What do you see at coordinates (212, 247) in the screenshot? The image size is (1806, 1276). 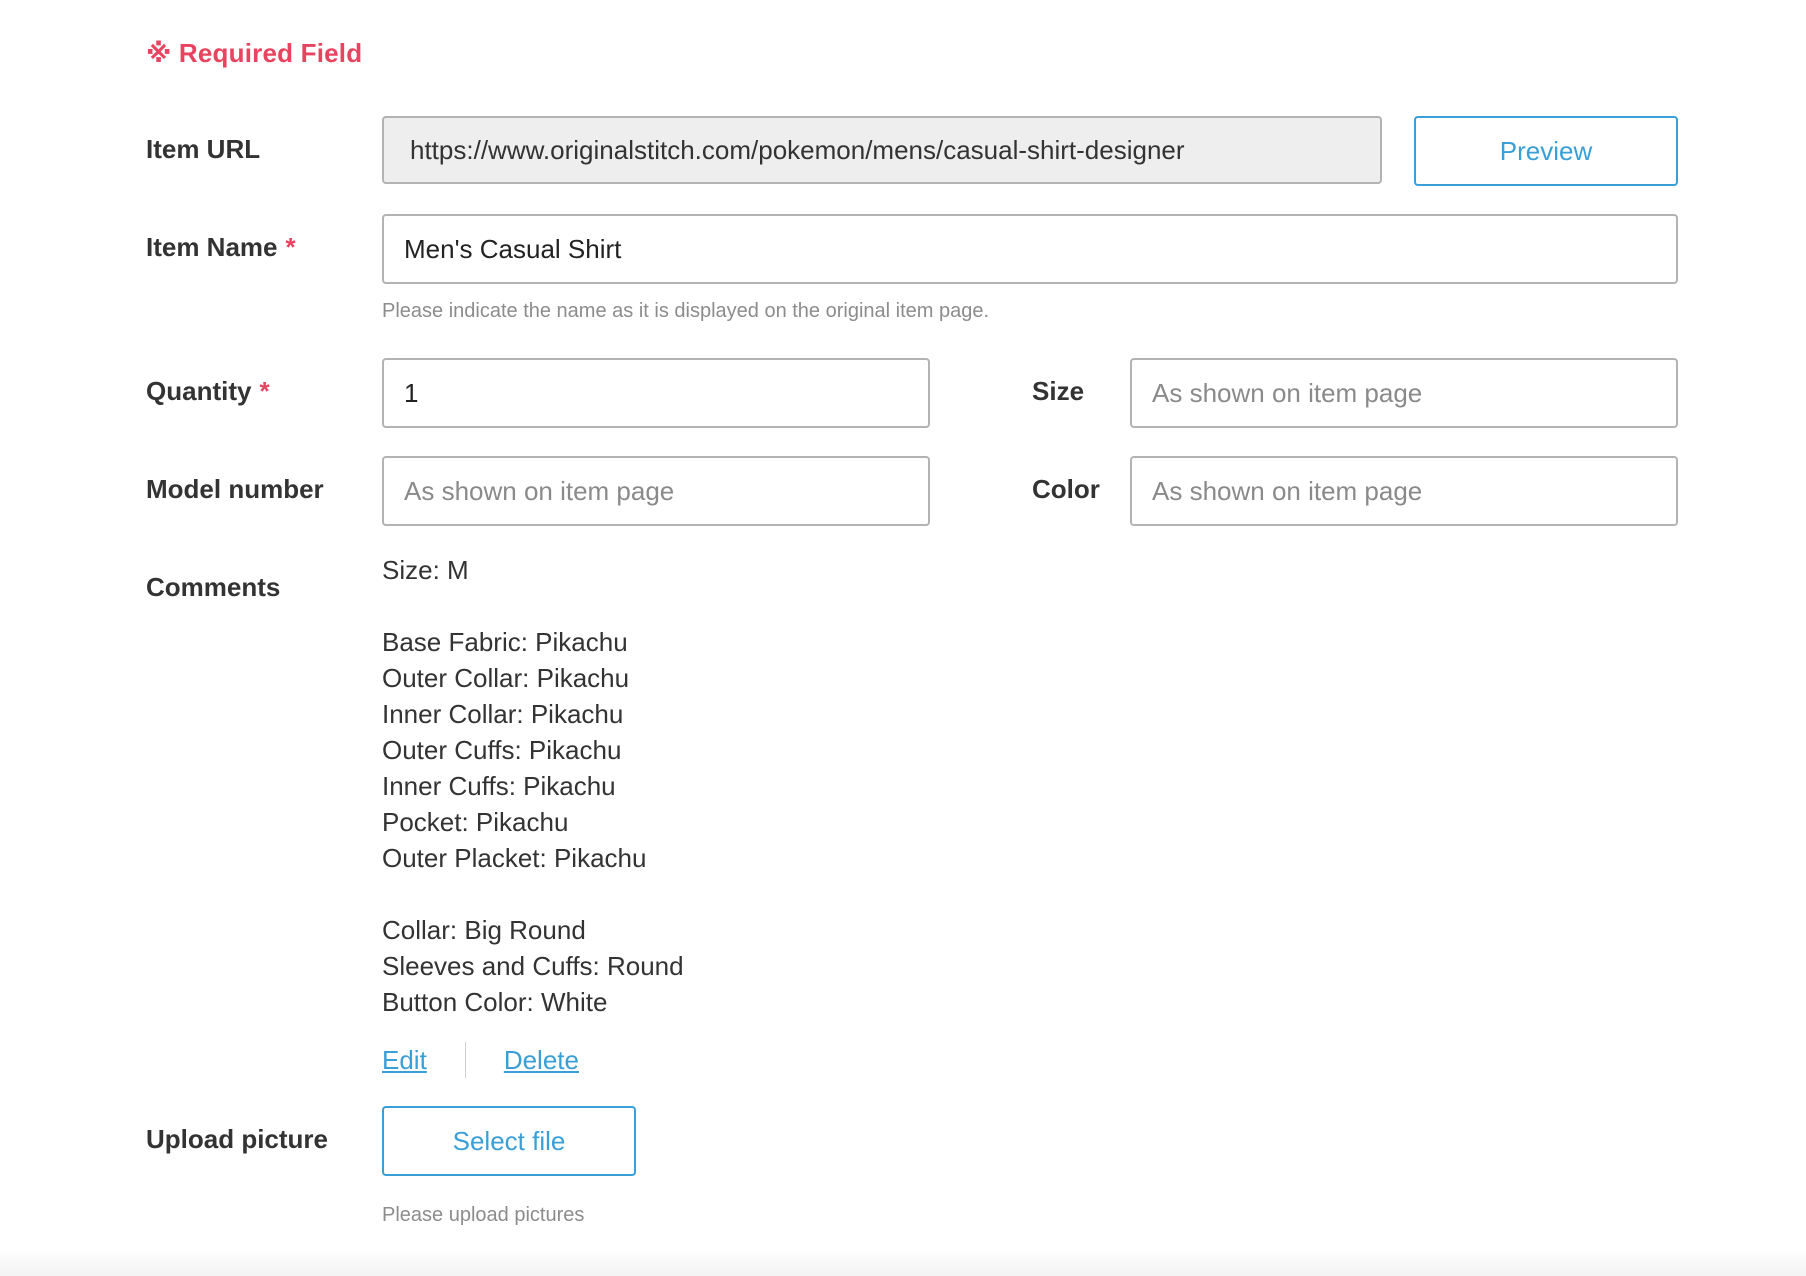 I see `item-name-label-text: Item Name` at bounding box center [212, 247].